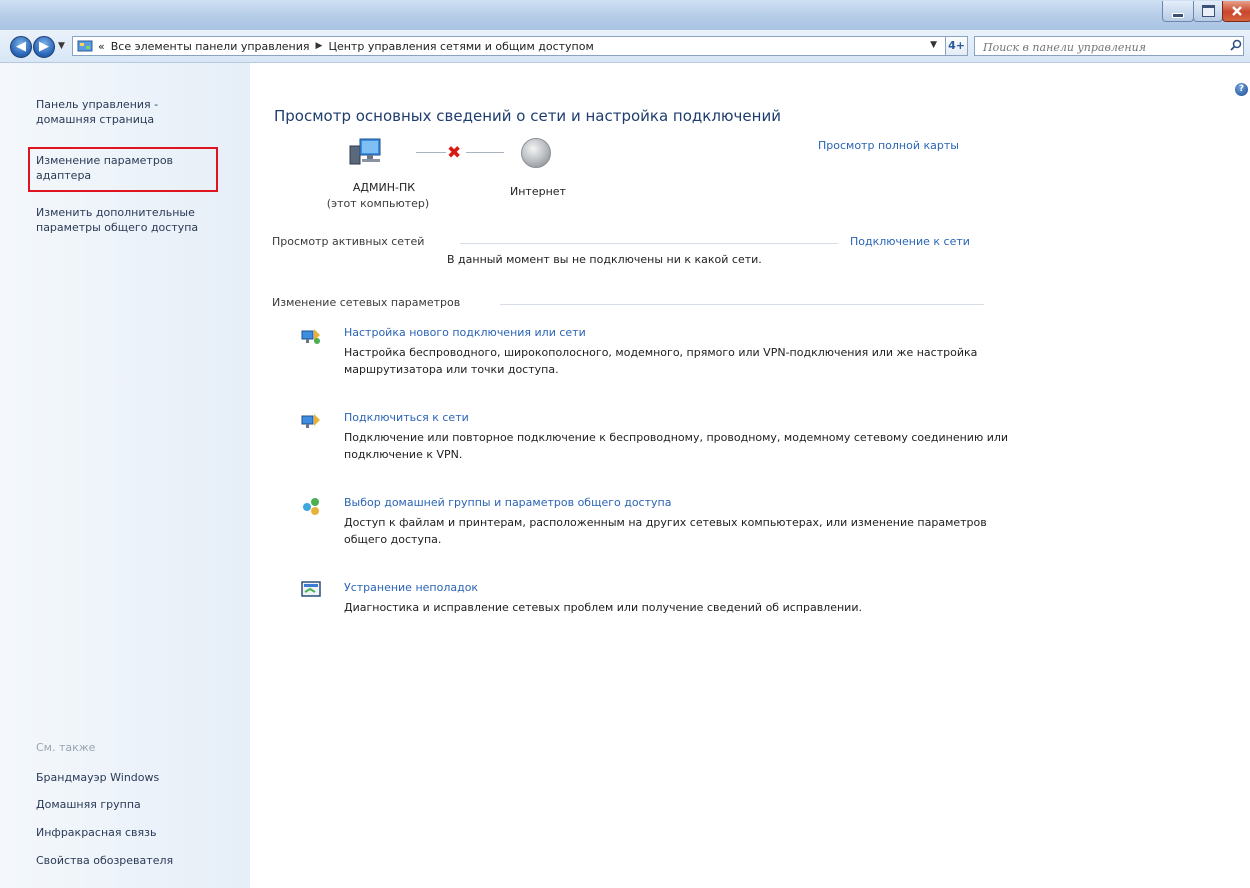  I want to click on maximize-button, so click(1208, 11).